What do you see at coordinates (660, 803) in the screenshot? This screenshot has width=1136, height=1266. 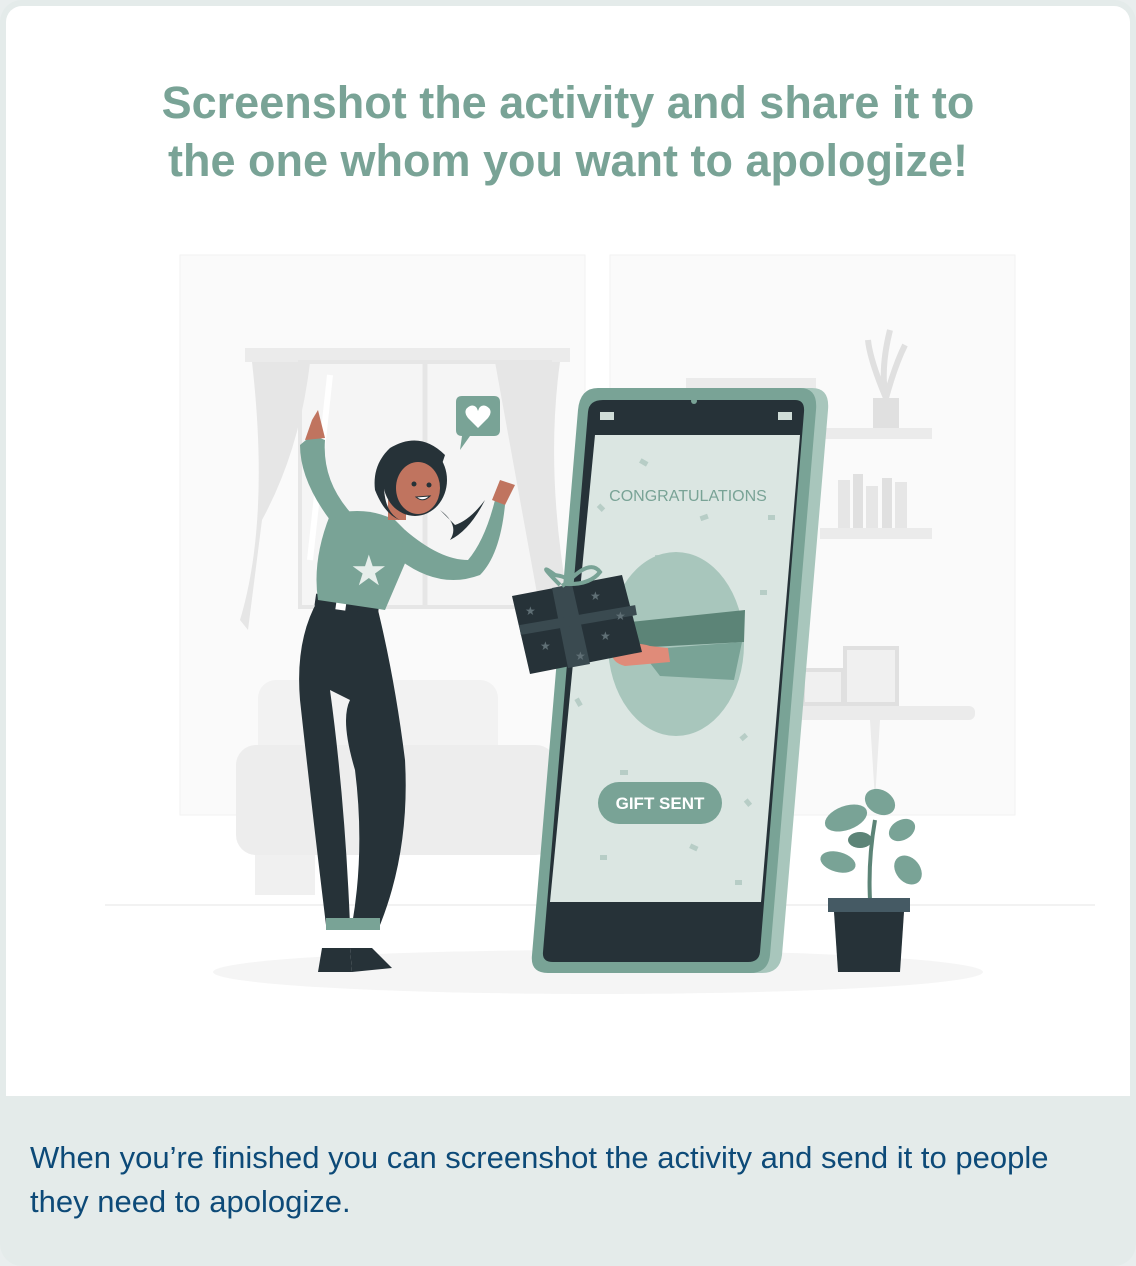 I see `gift-sent-label: GIFT SENT` at bounding box center [660, 803].